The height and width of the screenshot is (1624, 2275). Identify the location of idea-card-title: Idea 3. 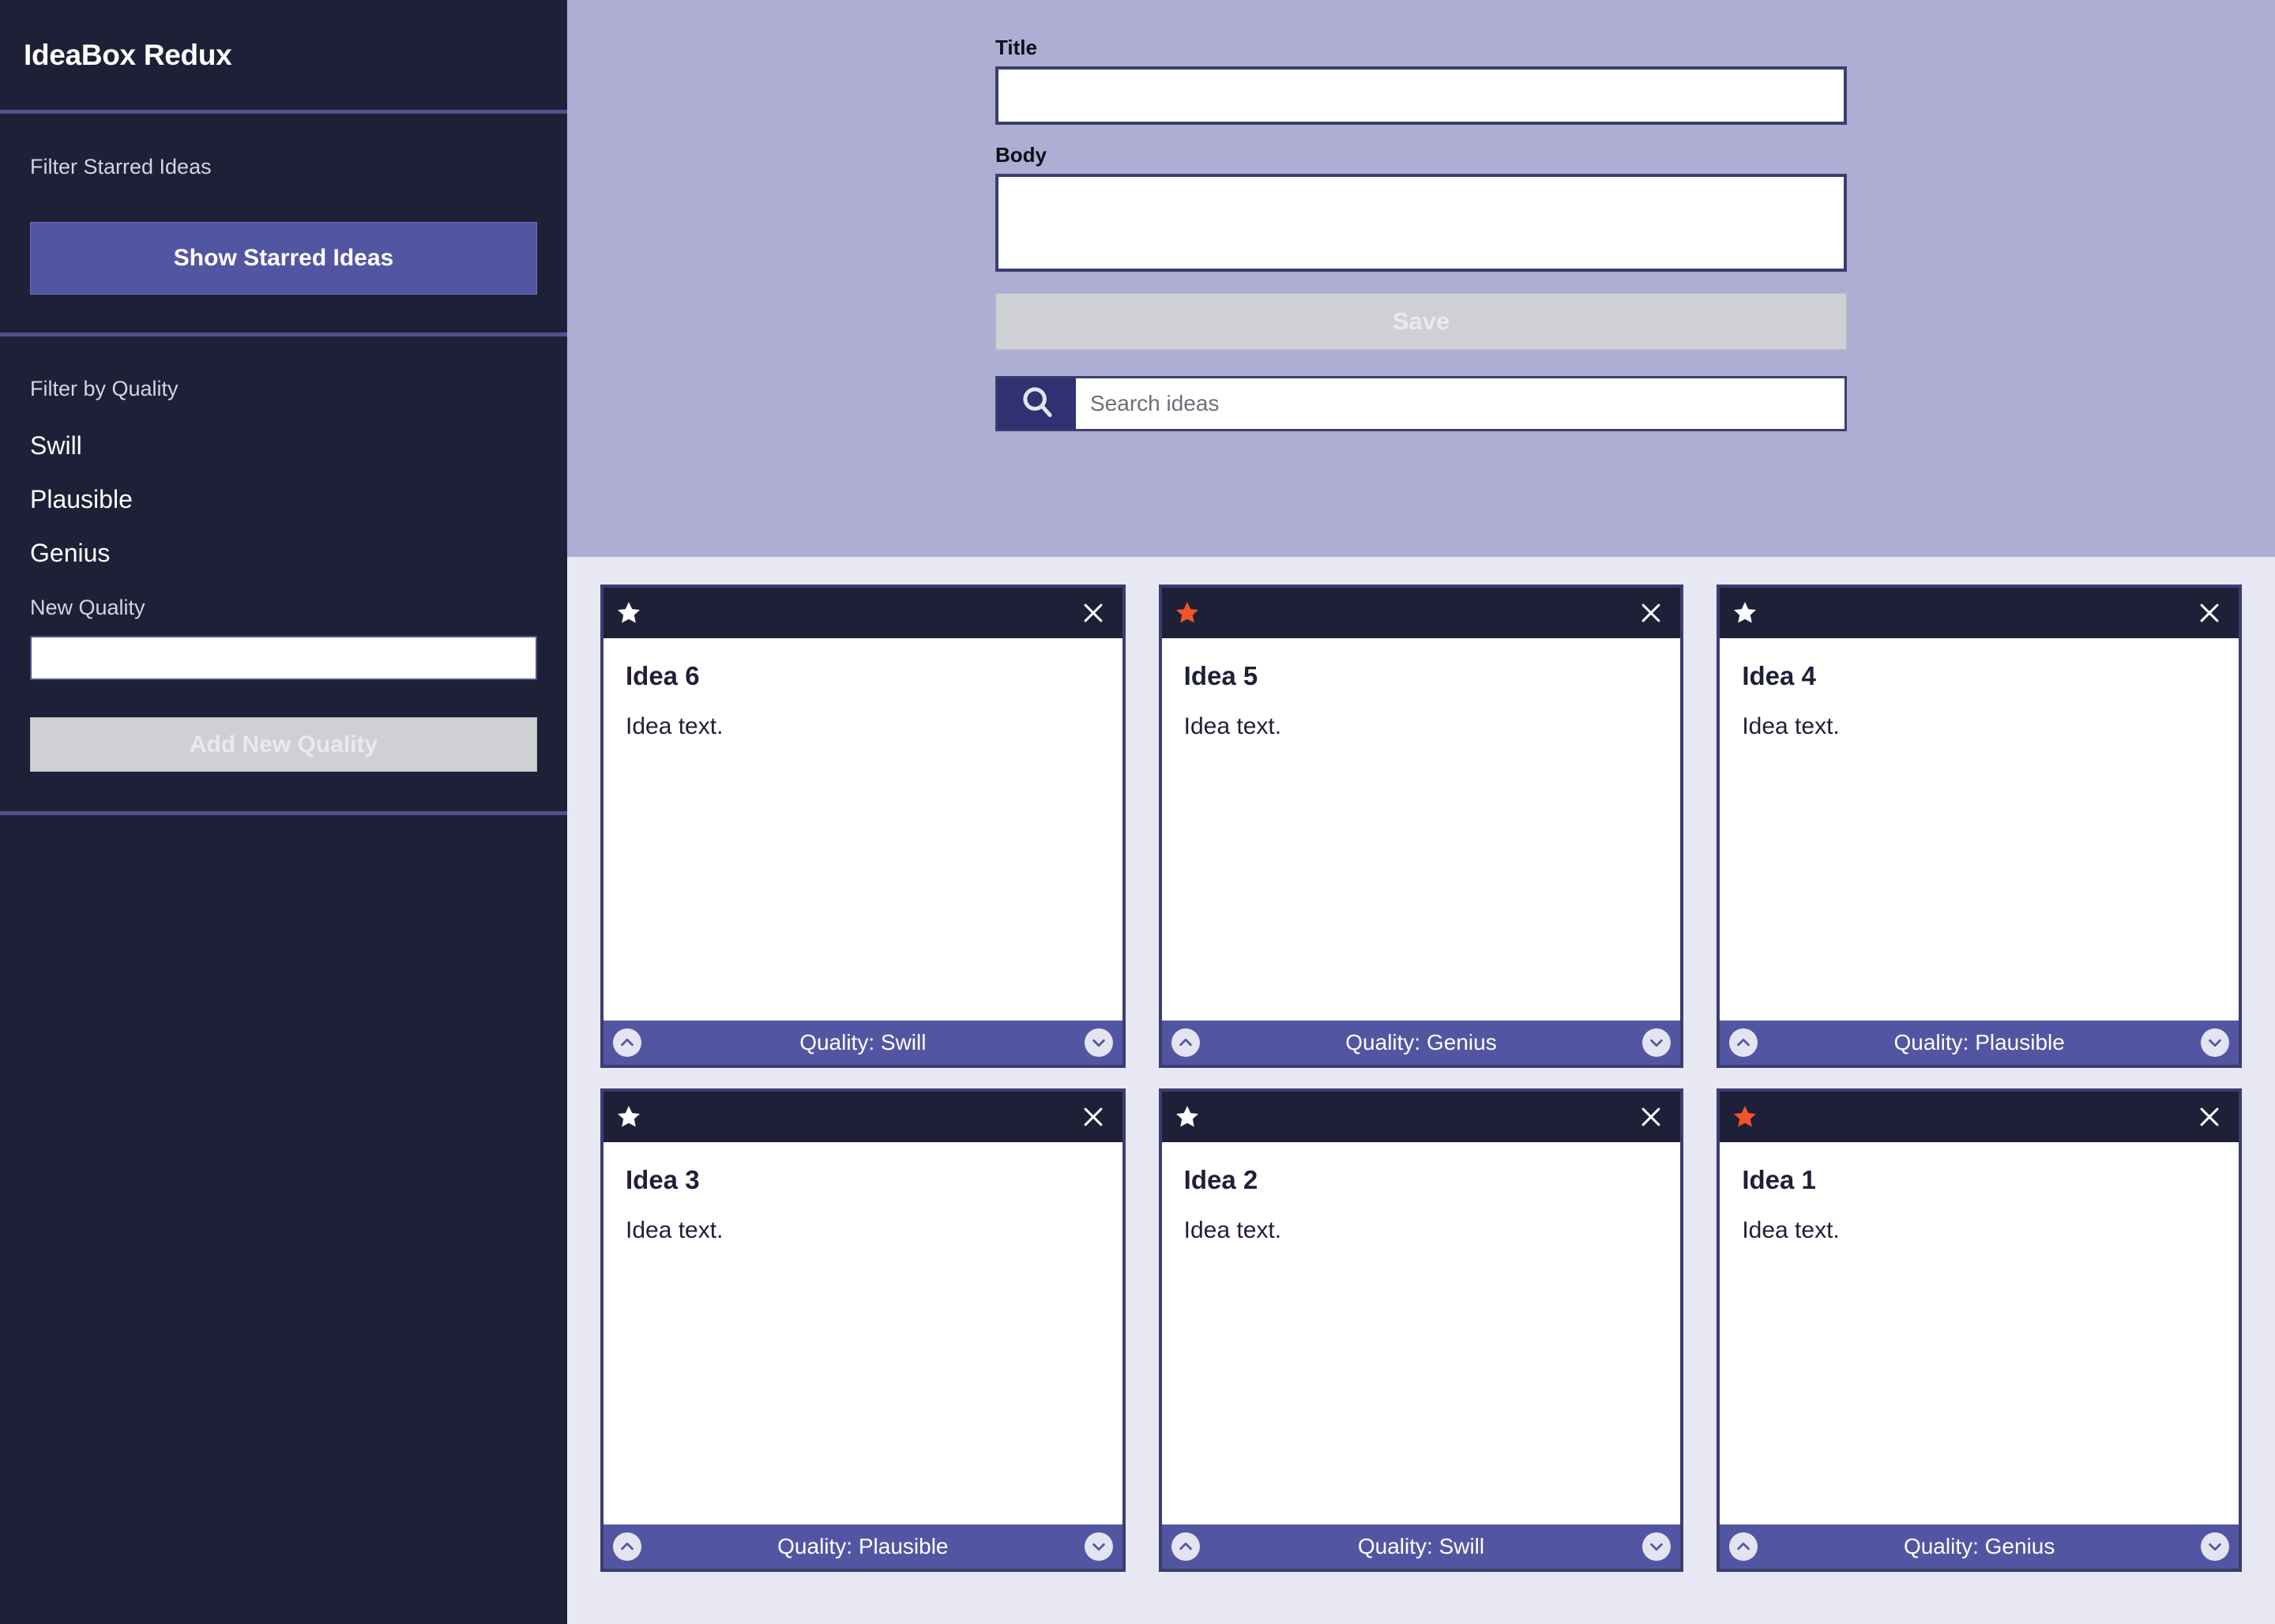
(663, 1179).